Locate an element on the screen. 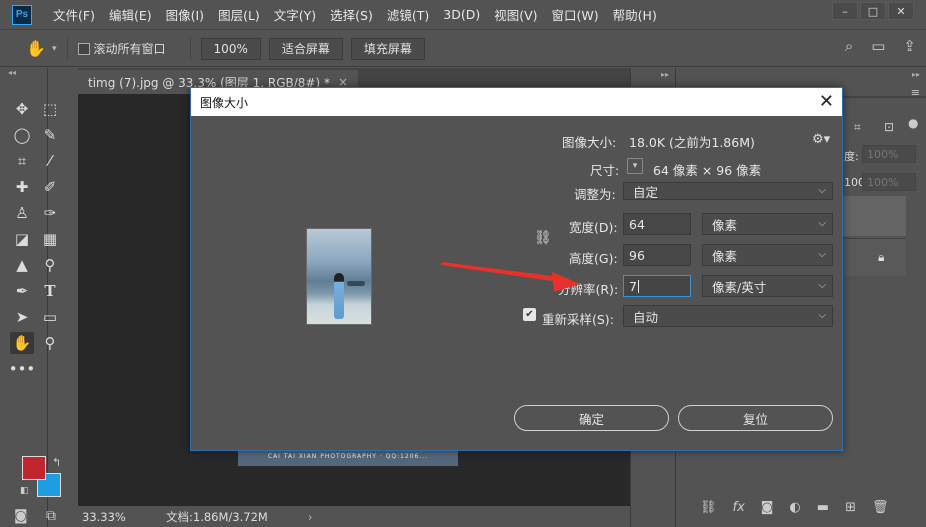  fill-field: 100% is located at coordinates (889, 182).